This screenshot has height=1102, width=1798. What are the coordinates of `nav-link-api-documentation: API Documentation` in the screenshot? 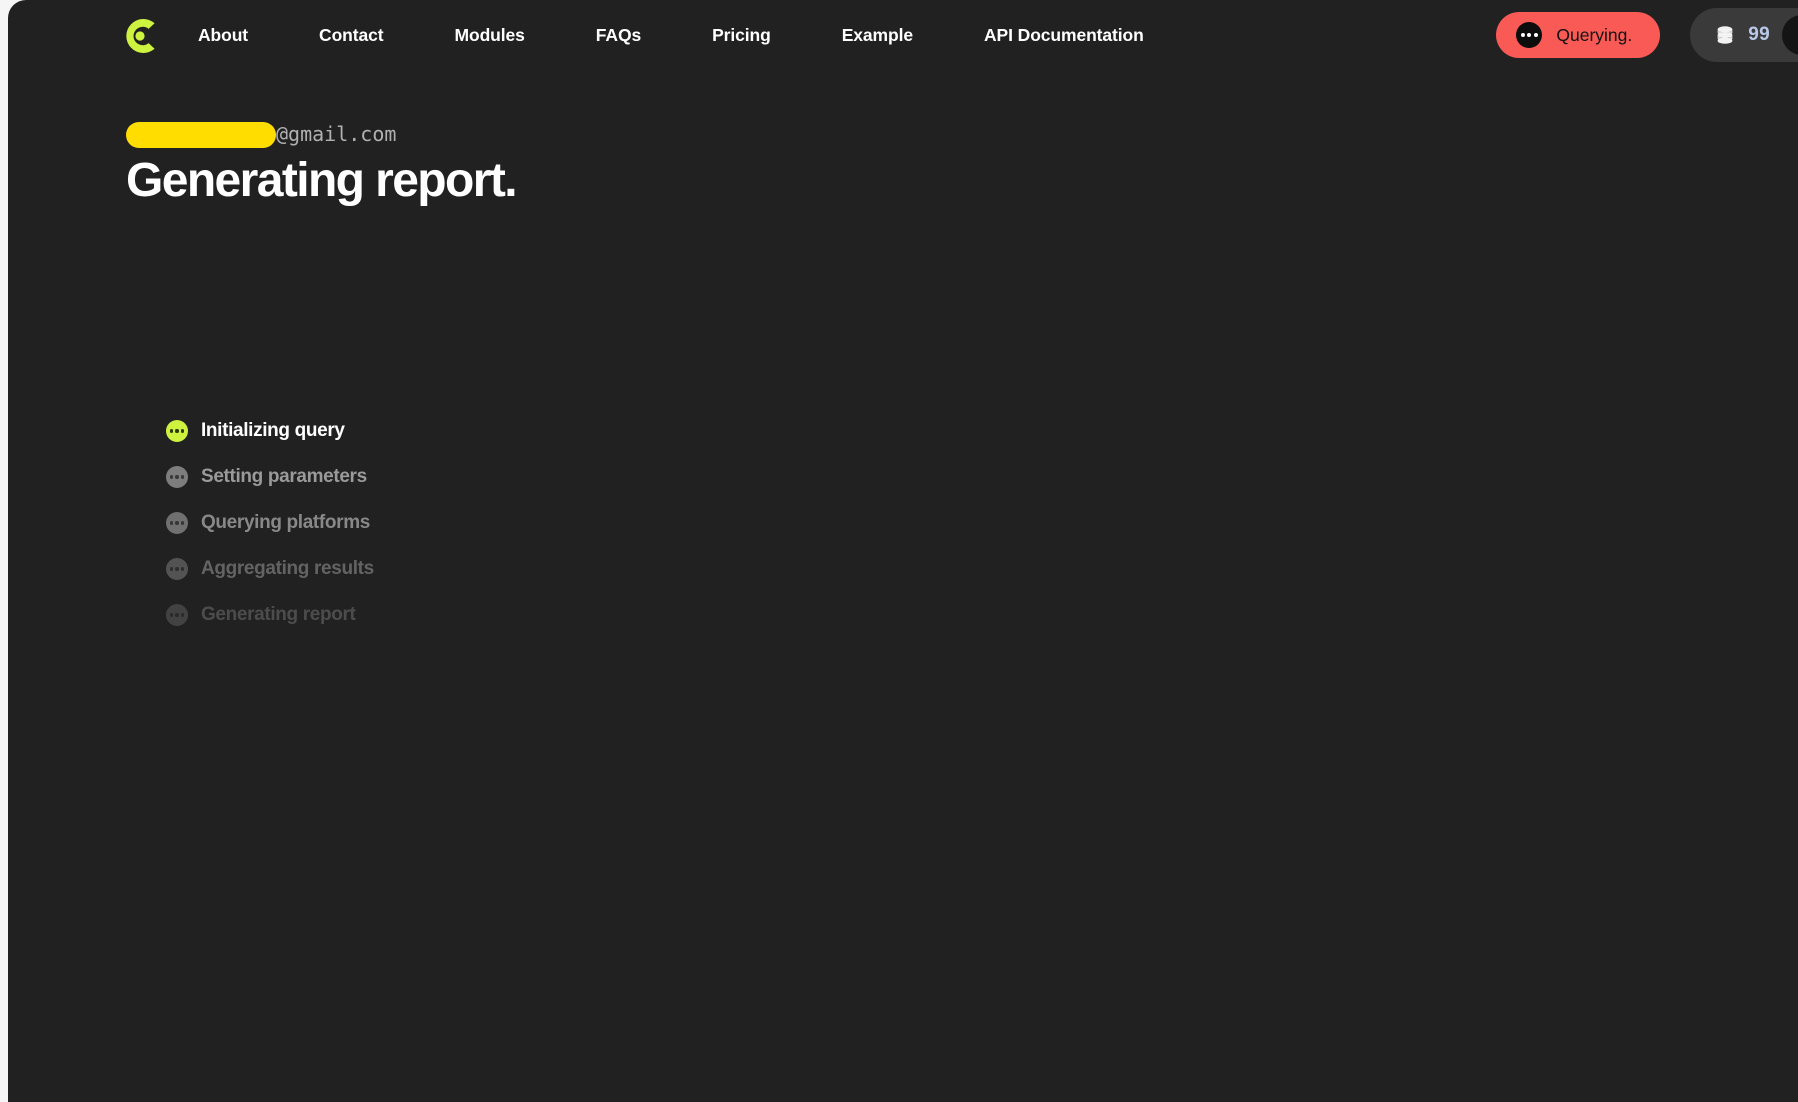 It's located at (1064, 35).